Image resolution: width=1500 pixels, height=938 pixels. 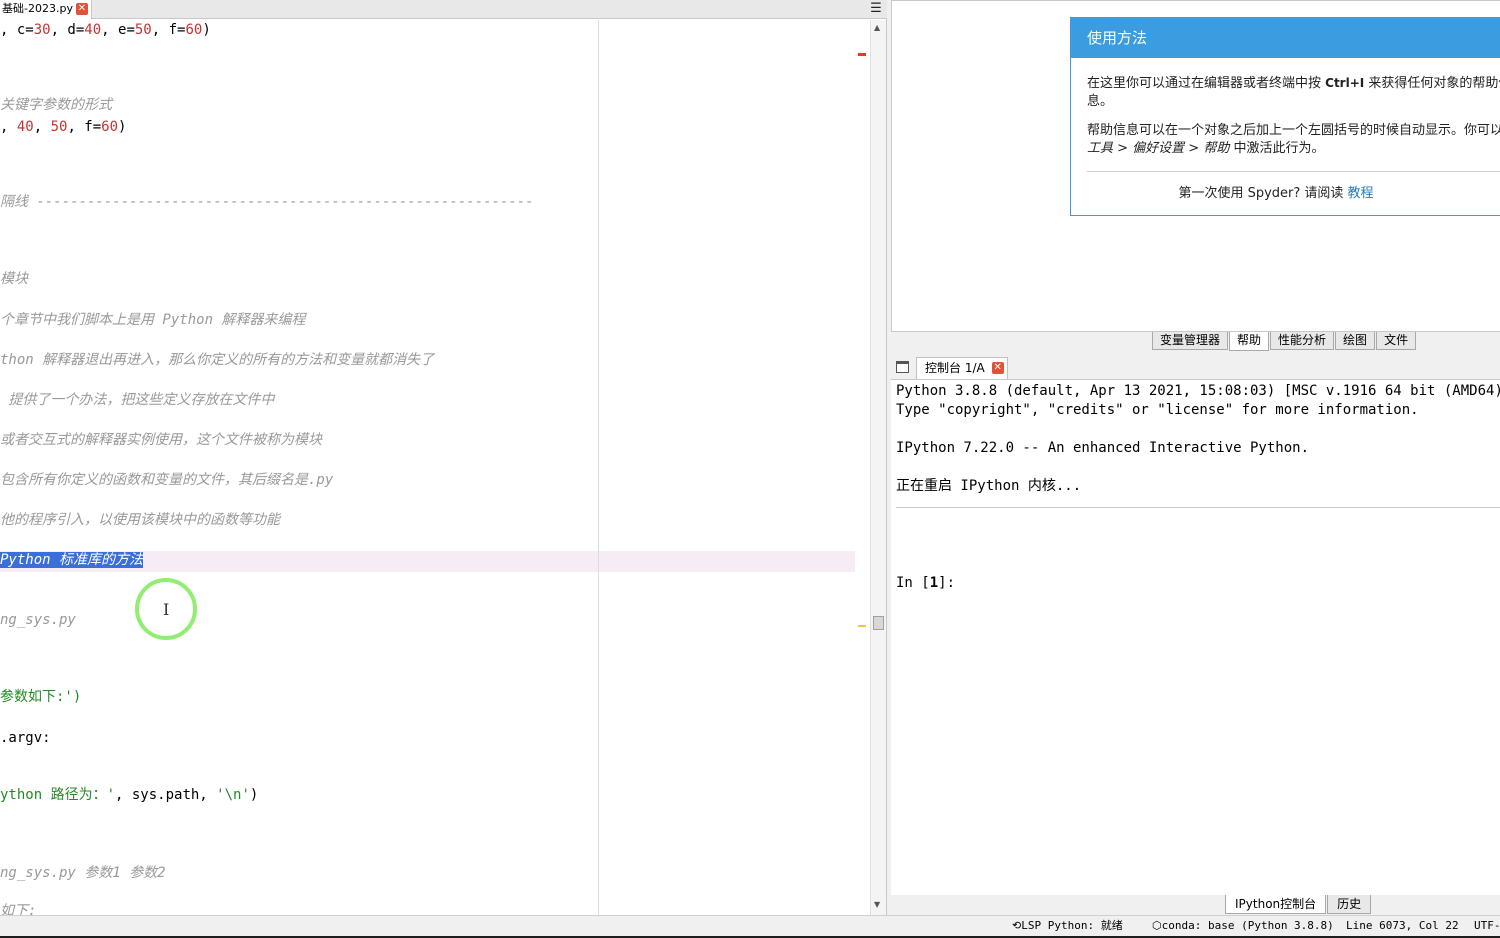 I want to click on code-line: ng_sys.py 参数1 参数2, so click(x=83, y=873).